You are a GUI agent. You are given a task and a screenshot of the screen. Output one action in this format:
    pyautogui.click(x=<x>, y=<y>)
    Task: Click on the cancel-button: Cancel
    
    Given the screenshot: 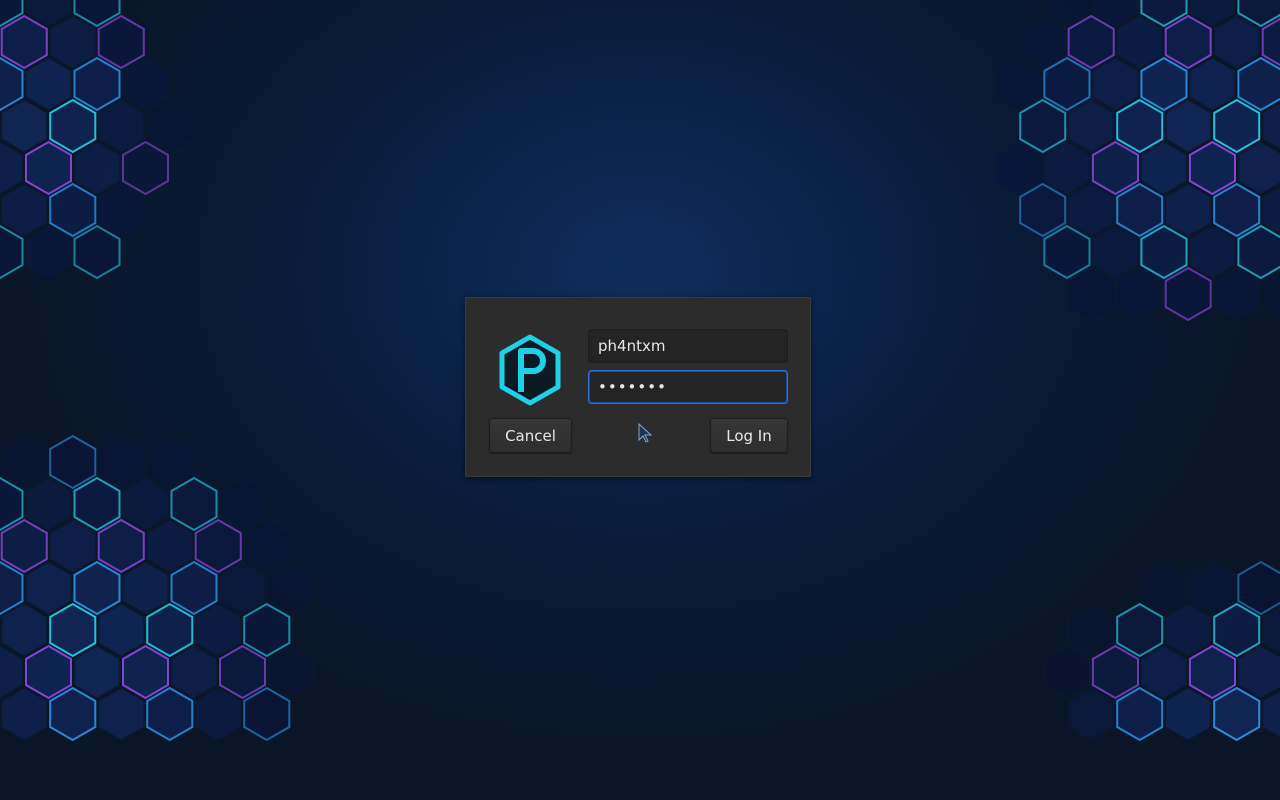 What is the action you would take?
    pyautogui.click(x=530, y=435)
    